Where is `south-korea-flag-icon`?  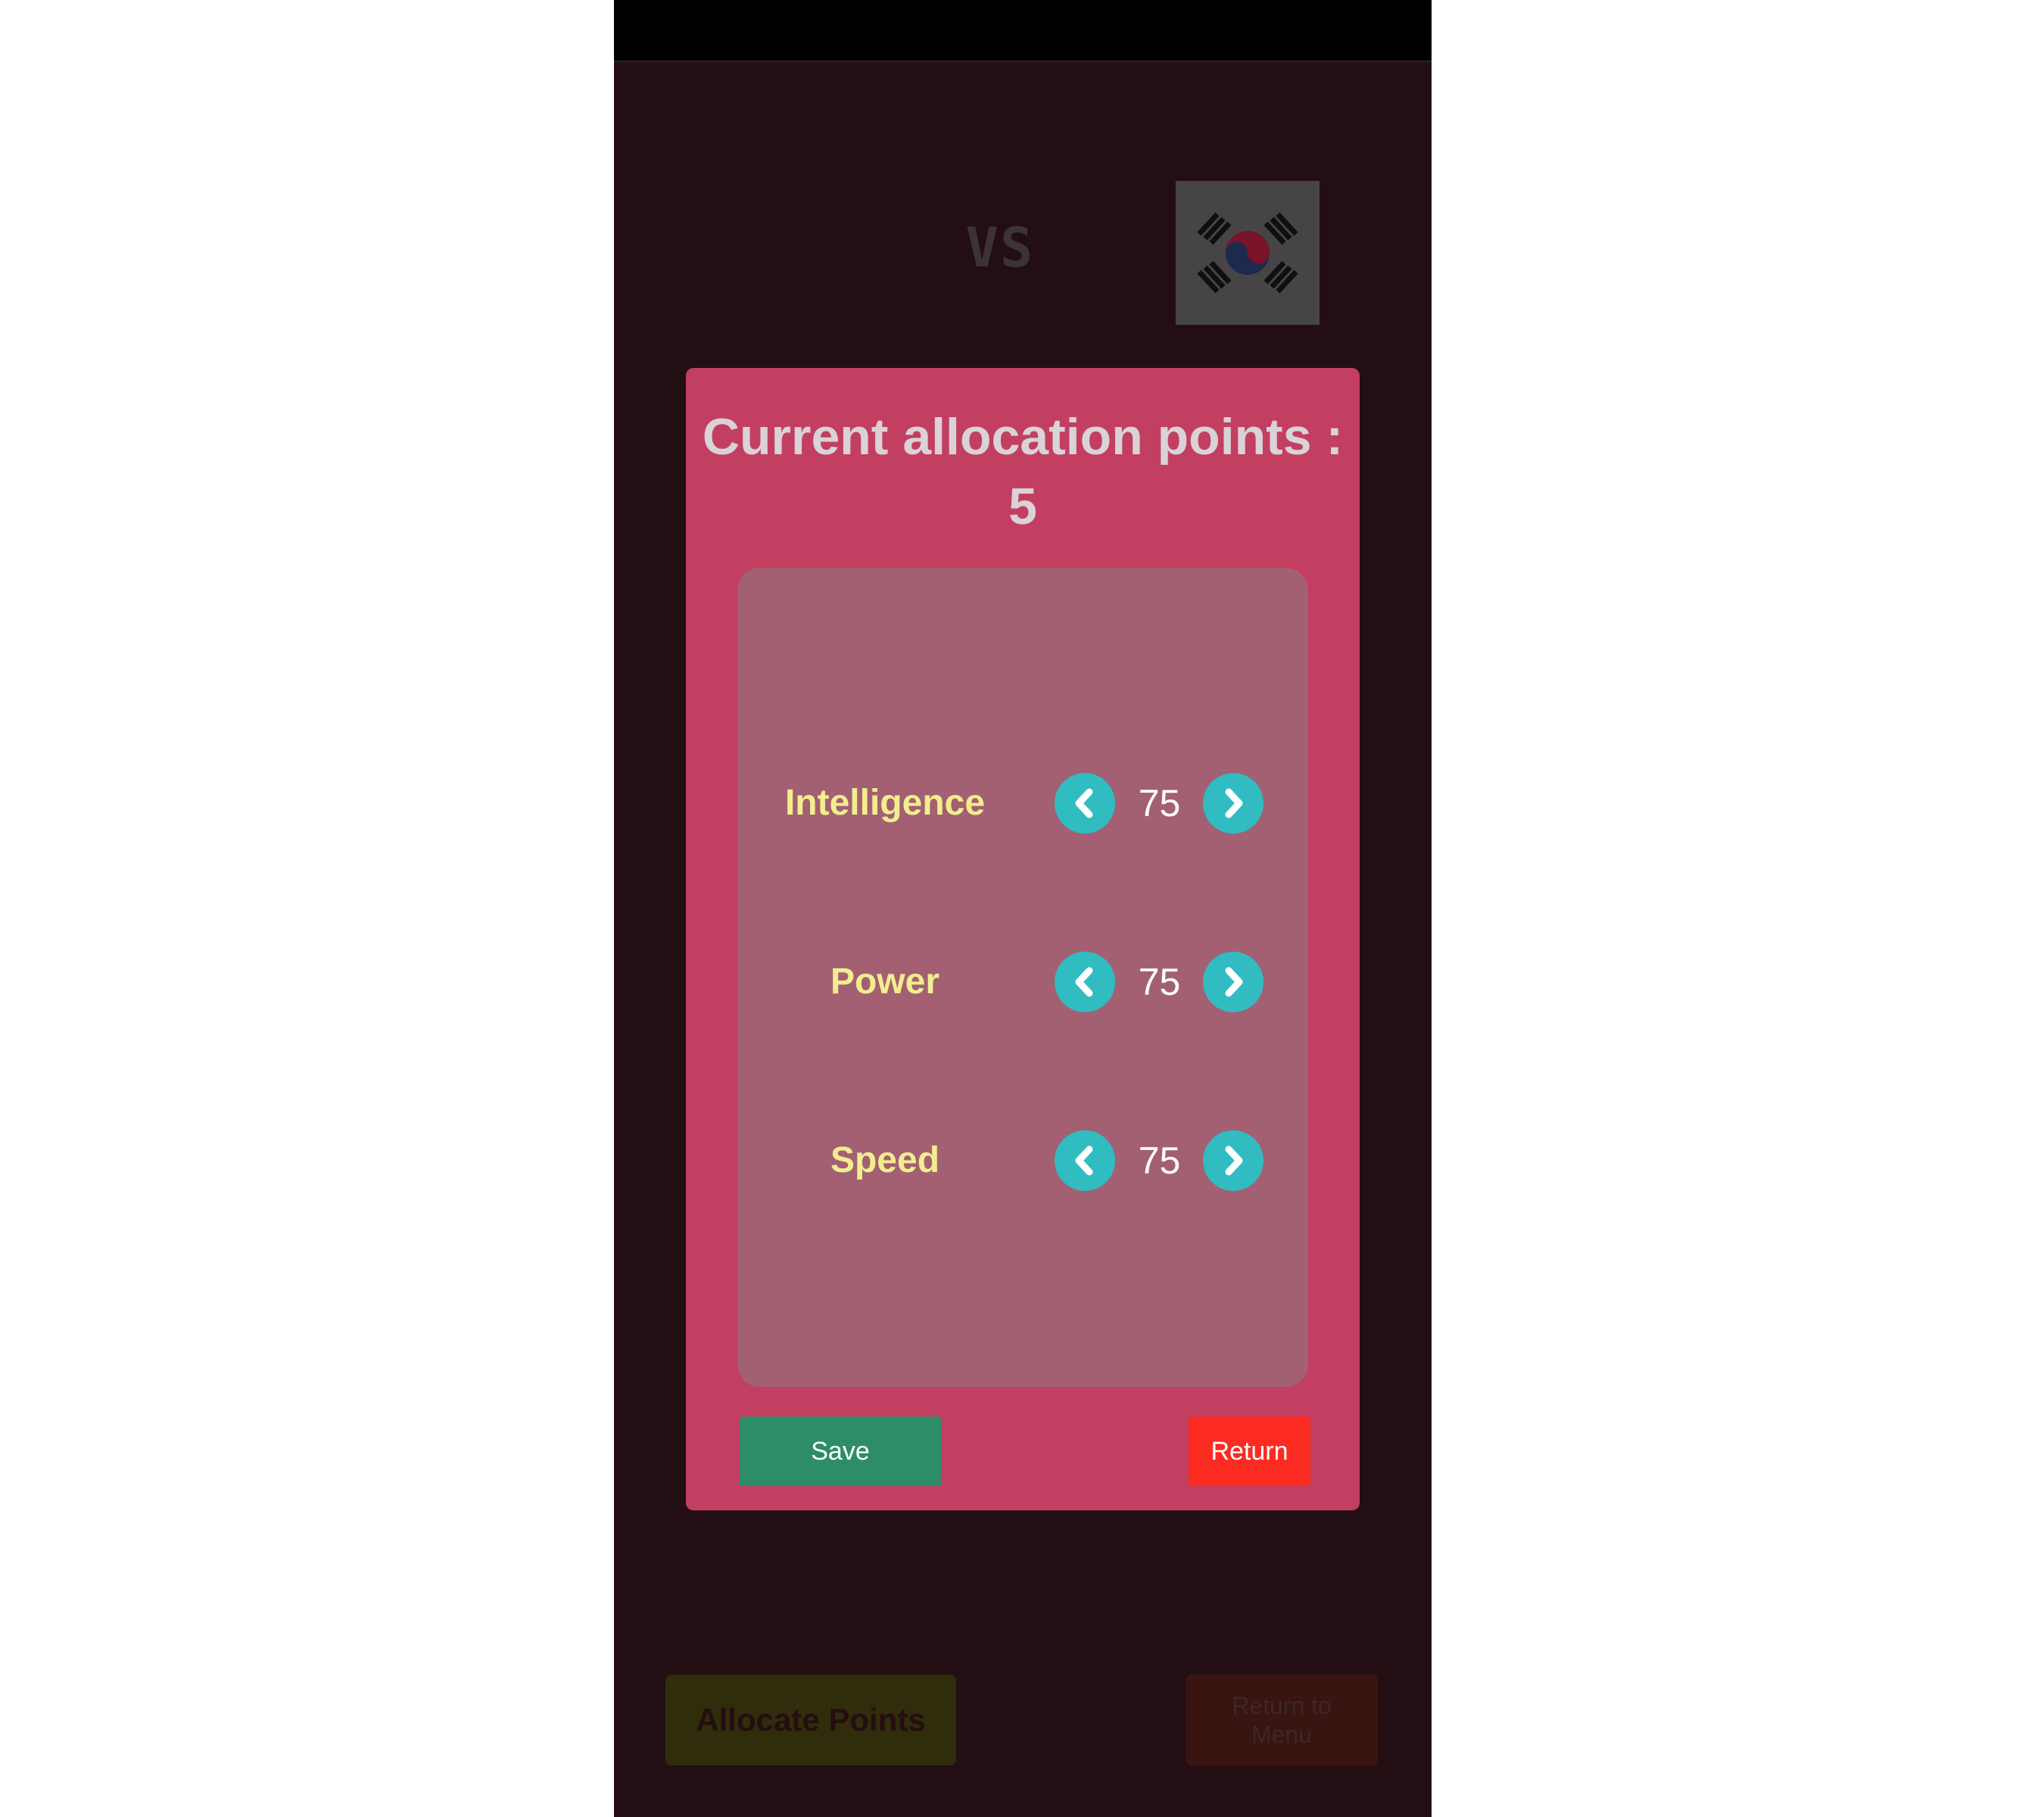 south-korea-flag-icon is located at coordinates (1248, 253).